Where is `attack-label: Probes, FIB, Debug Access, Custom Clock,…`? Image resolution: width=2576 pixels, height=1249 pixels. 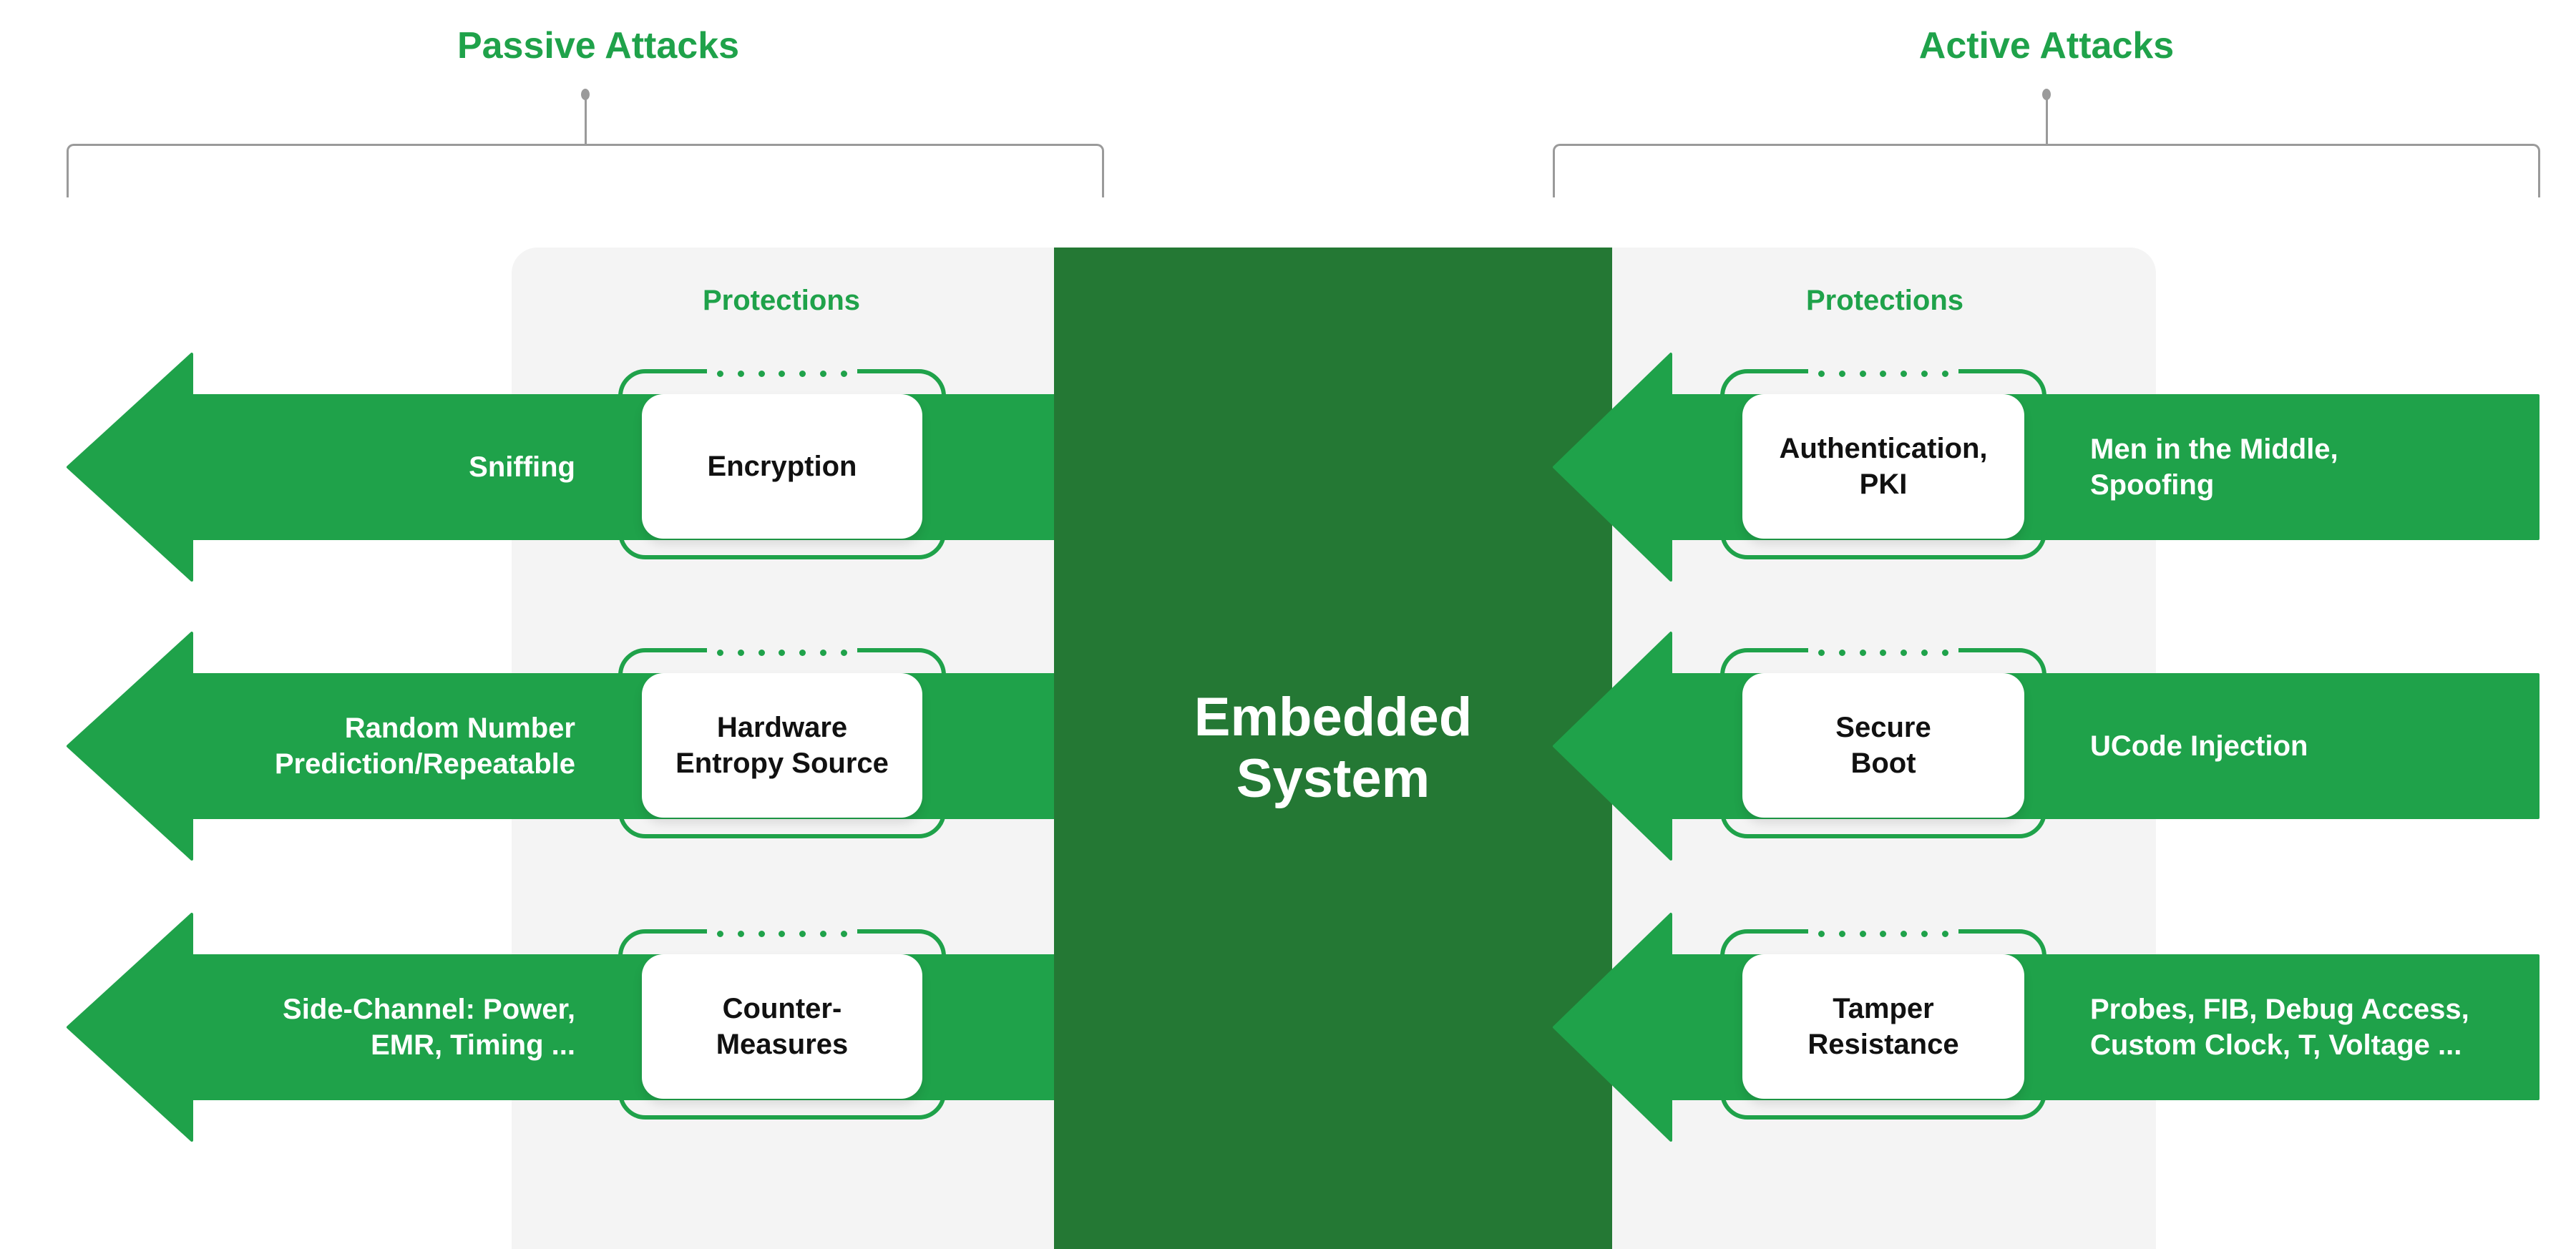 attack-label: Probes, FIB, Debug Access, Custom Clock,… is located at coordinates (2279, 1027).